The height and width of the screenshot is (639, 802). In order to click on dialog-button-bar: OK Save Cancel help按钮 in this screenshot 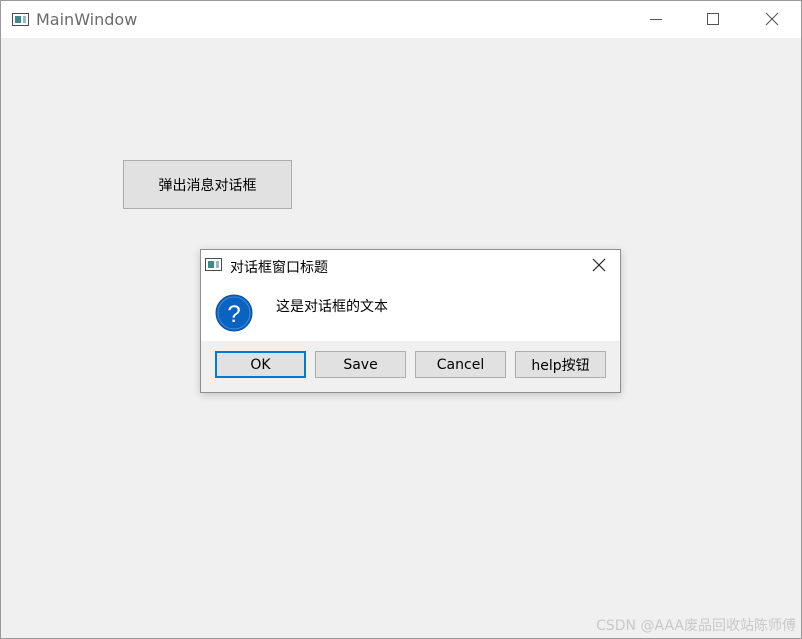, I will do `click(410, 366)`.